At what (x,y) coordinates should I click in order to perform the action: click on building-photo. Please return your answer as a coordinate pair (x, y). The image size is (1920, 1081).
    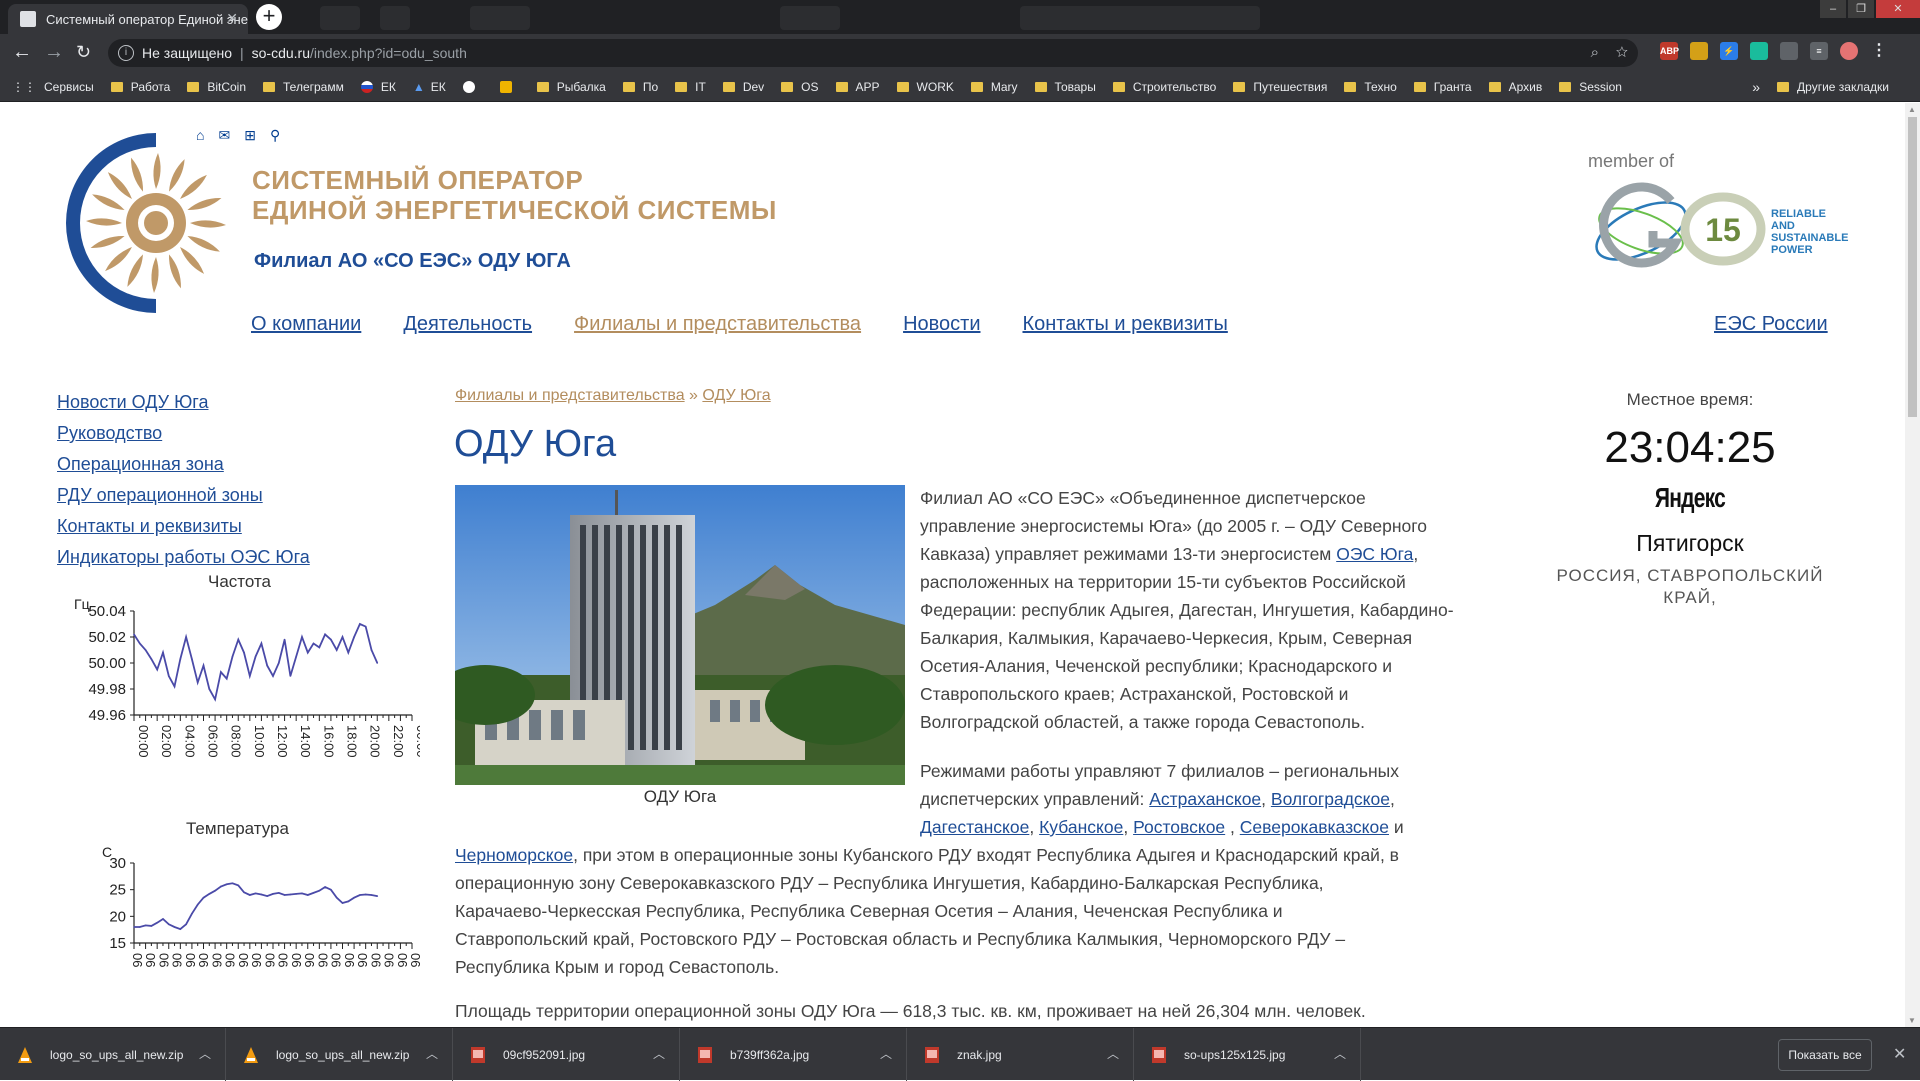
    Looking at the image, I should click on (680, 635).